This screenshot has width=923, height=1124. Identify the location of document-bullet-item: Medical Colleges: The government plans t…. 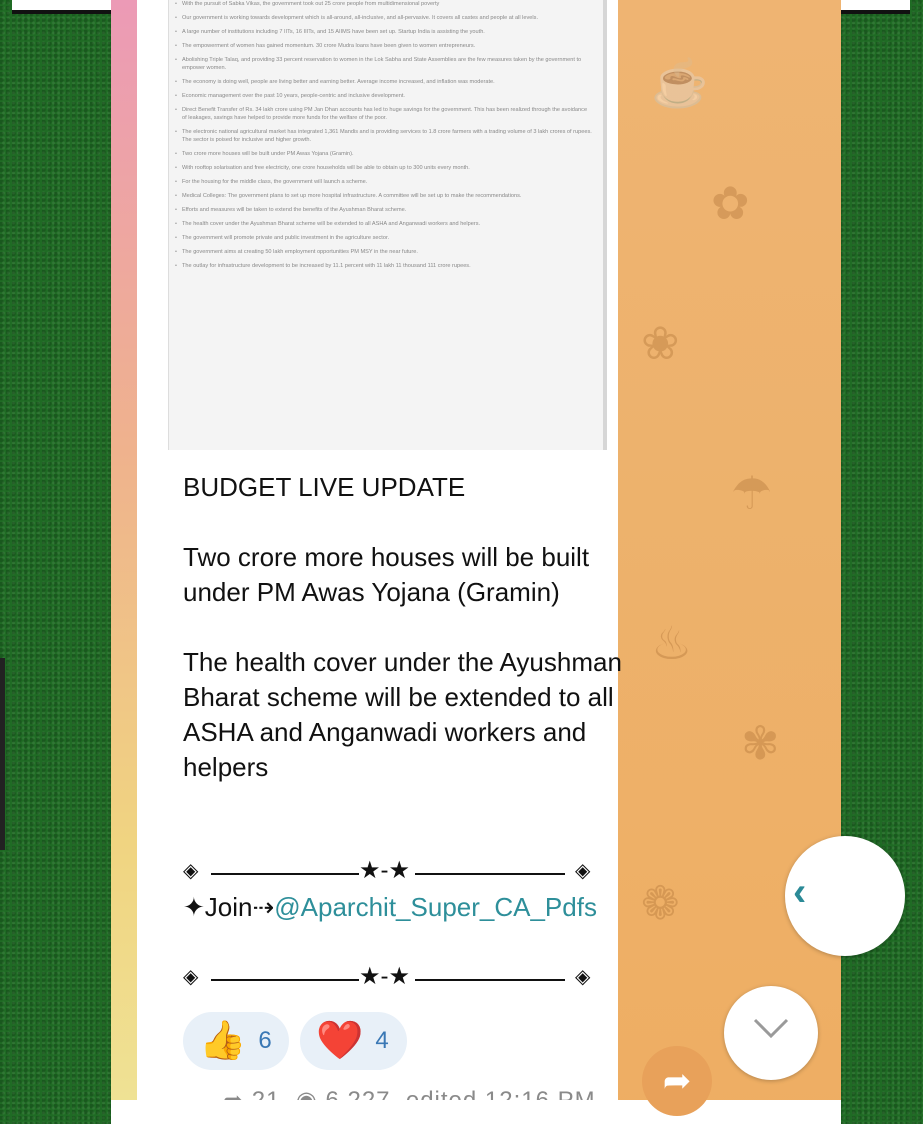
(384, 196).